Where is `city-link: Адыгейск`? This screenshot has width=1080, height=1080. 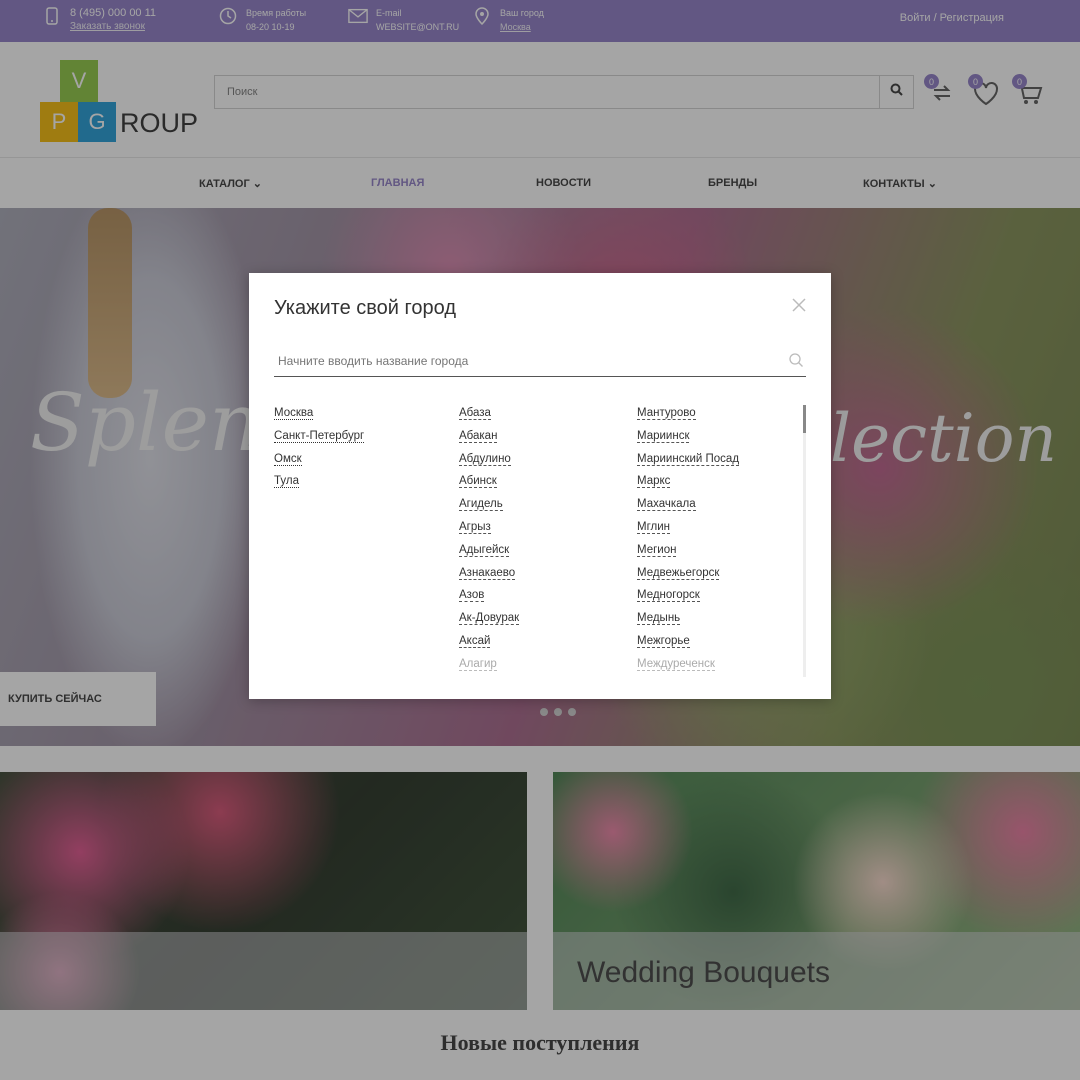
city-link: Адыгейск is located at coordinates (489, 553).